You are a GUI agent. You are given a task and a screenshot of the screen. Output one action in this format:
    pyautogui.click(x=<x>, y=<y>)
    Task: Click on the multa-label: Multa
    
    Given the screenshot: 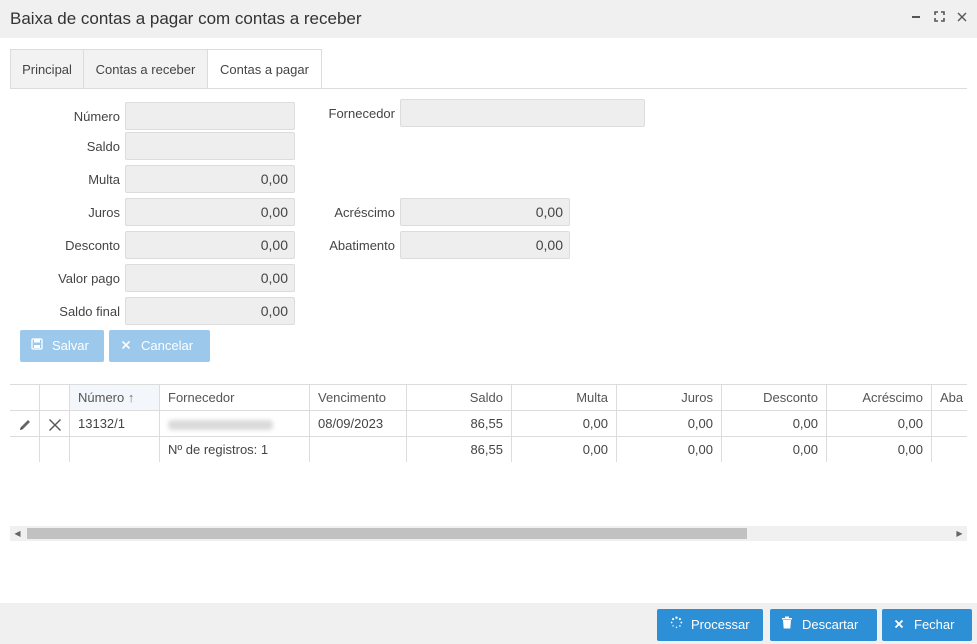 What is the action you would take?
    pyautogui.click(x=104, y=179)
    